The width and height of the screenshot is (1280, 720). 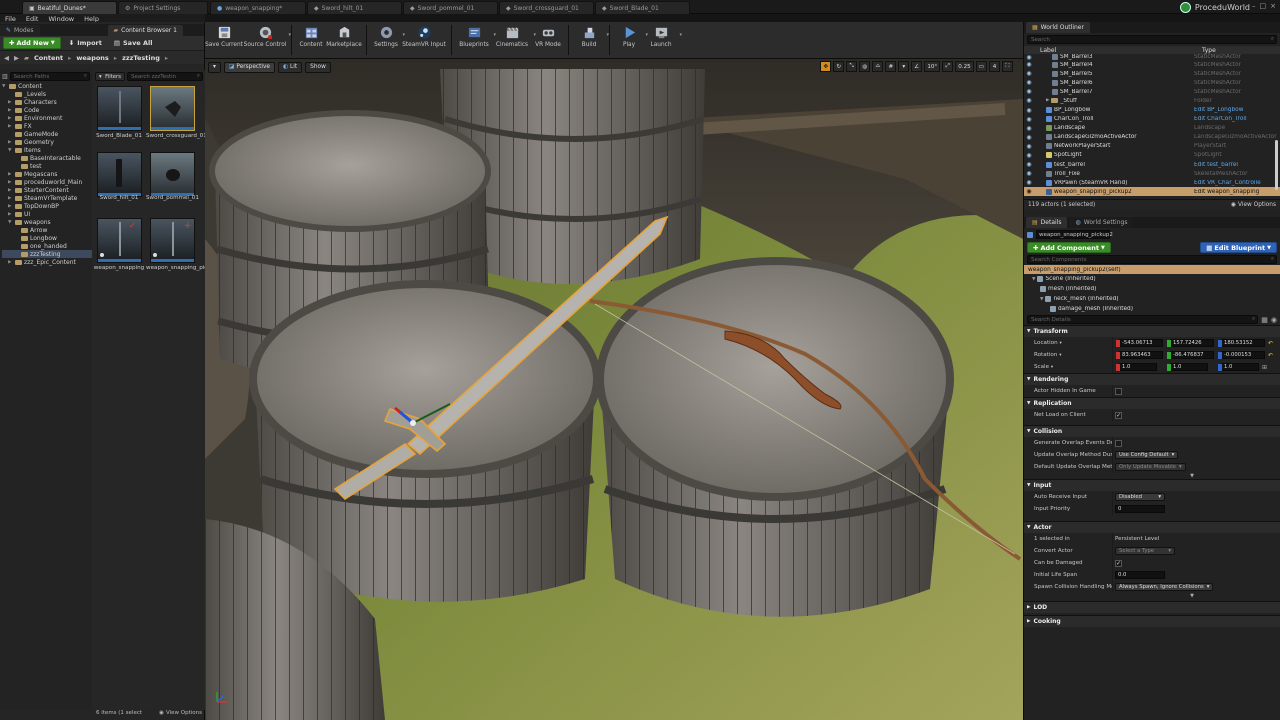 I want to click on add-new-button: ✚ Add New ▼, so click(x=32, y=43).